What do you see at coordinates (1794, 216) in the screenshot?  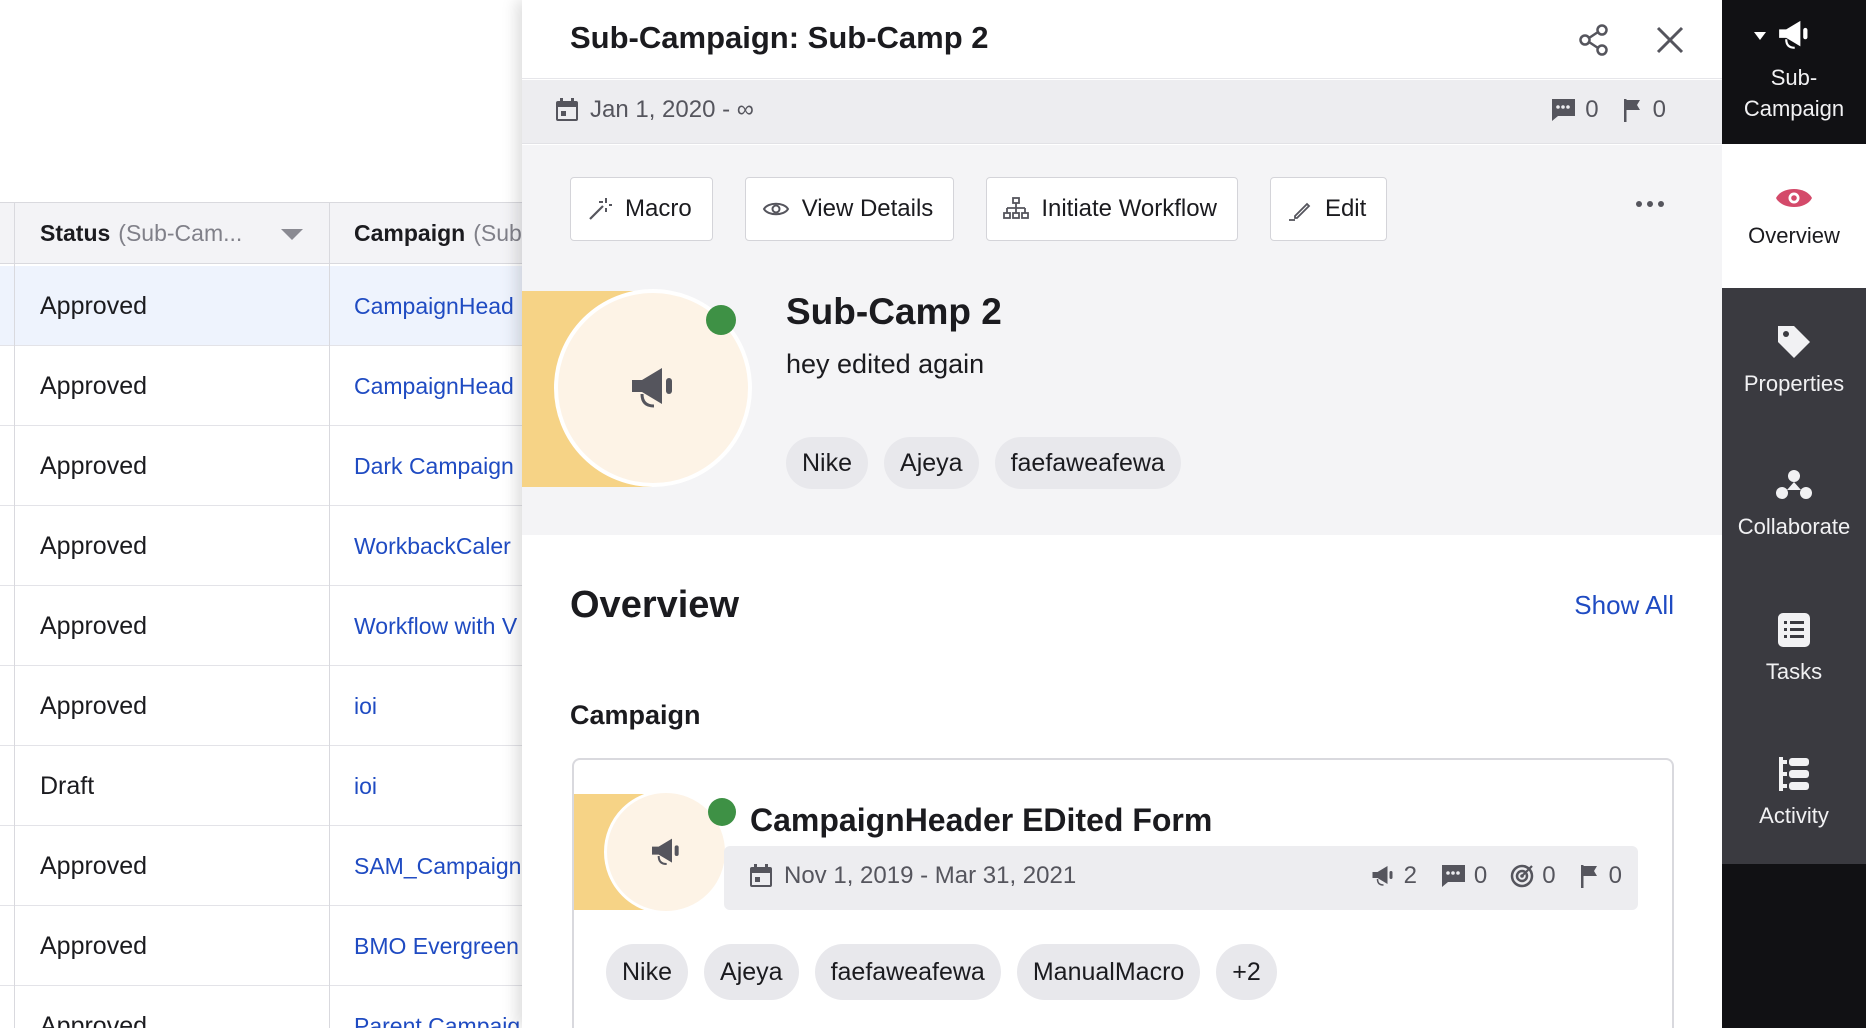 I see `nav-overview: Overview` at bounding box center [1794, 216].